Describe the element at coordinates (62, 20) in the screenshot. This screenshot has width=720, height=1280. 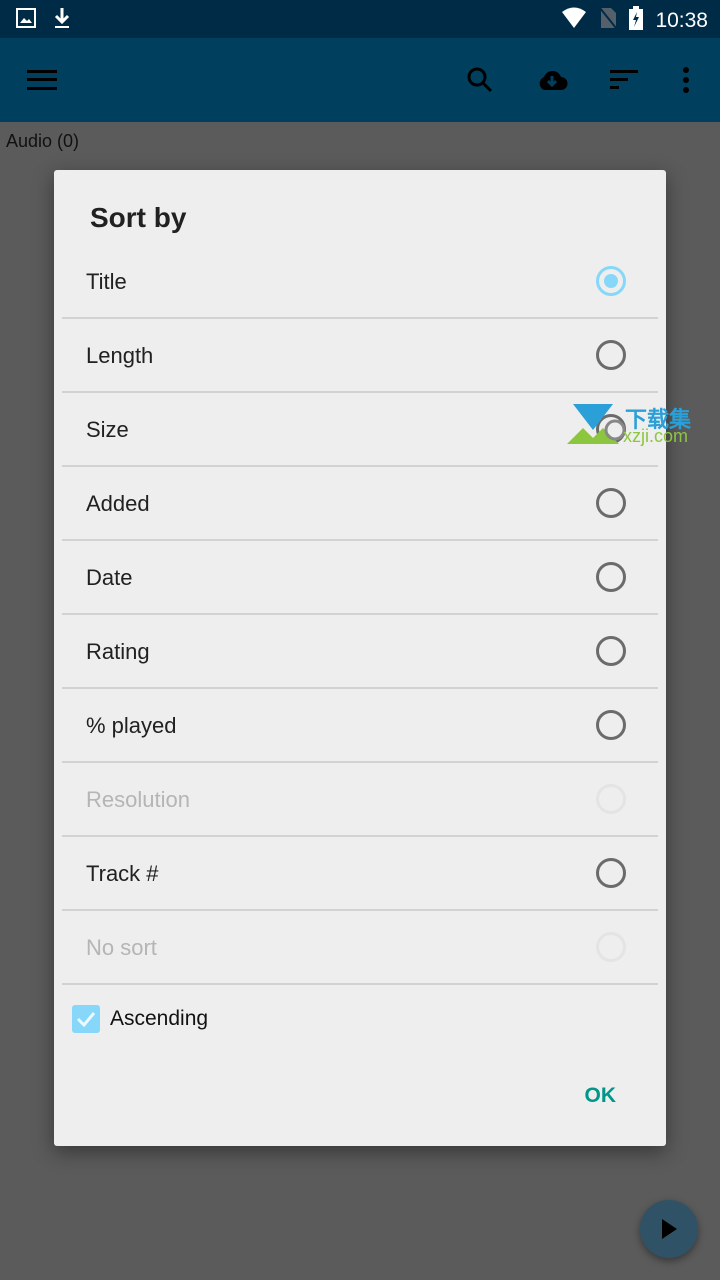
I see `download-icon` at that location.